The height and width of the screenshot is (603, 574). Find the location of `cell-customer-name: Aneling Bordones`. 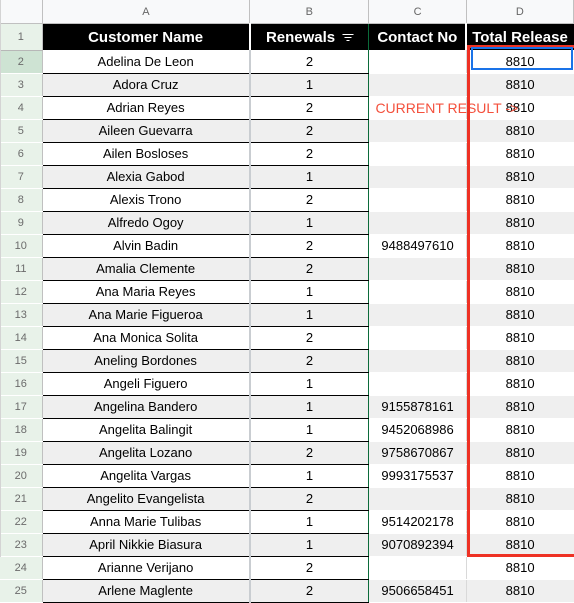

cell-customer-name: Aneling Bordones is located at coordinates (146, 361).